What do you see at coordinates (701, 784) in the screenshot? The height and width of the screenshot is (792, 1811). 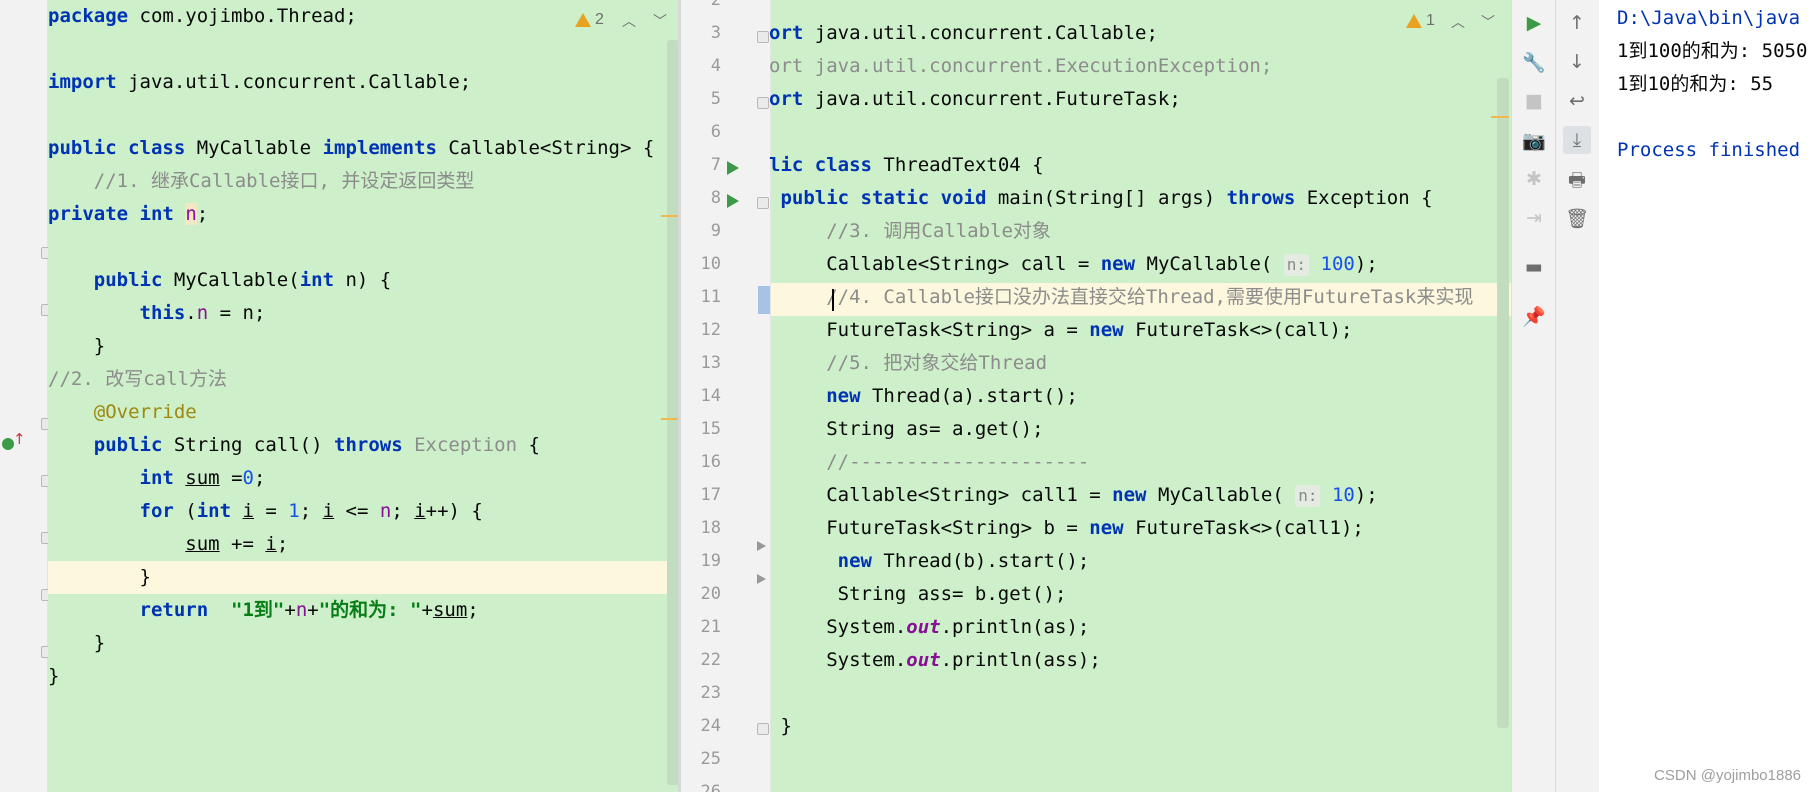 I see `line-number: 26` at bounding box center [701, 784].